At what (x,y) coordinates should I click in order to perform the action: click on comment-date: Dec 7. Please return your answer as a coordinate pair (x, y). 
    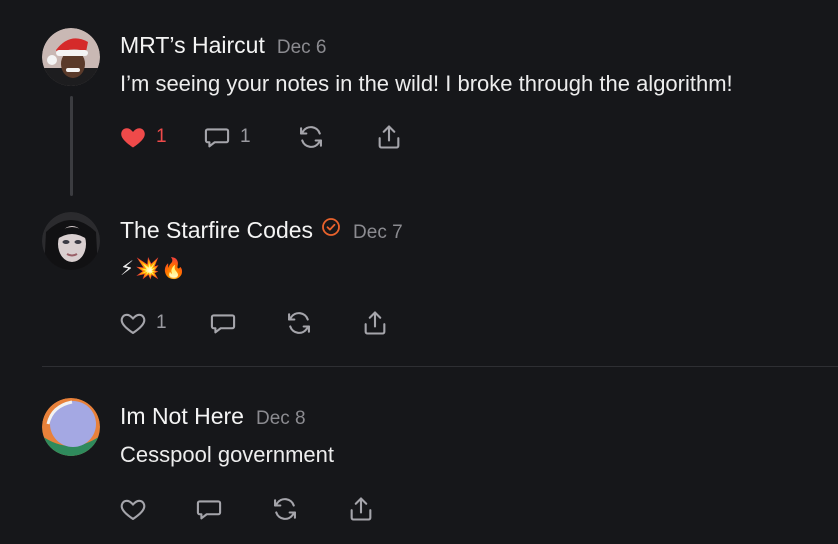
    Looking at the image, I should click on (378, 232).